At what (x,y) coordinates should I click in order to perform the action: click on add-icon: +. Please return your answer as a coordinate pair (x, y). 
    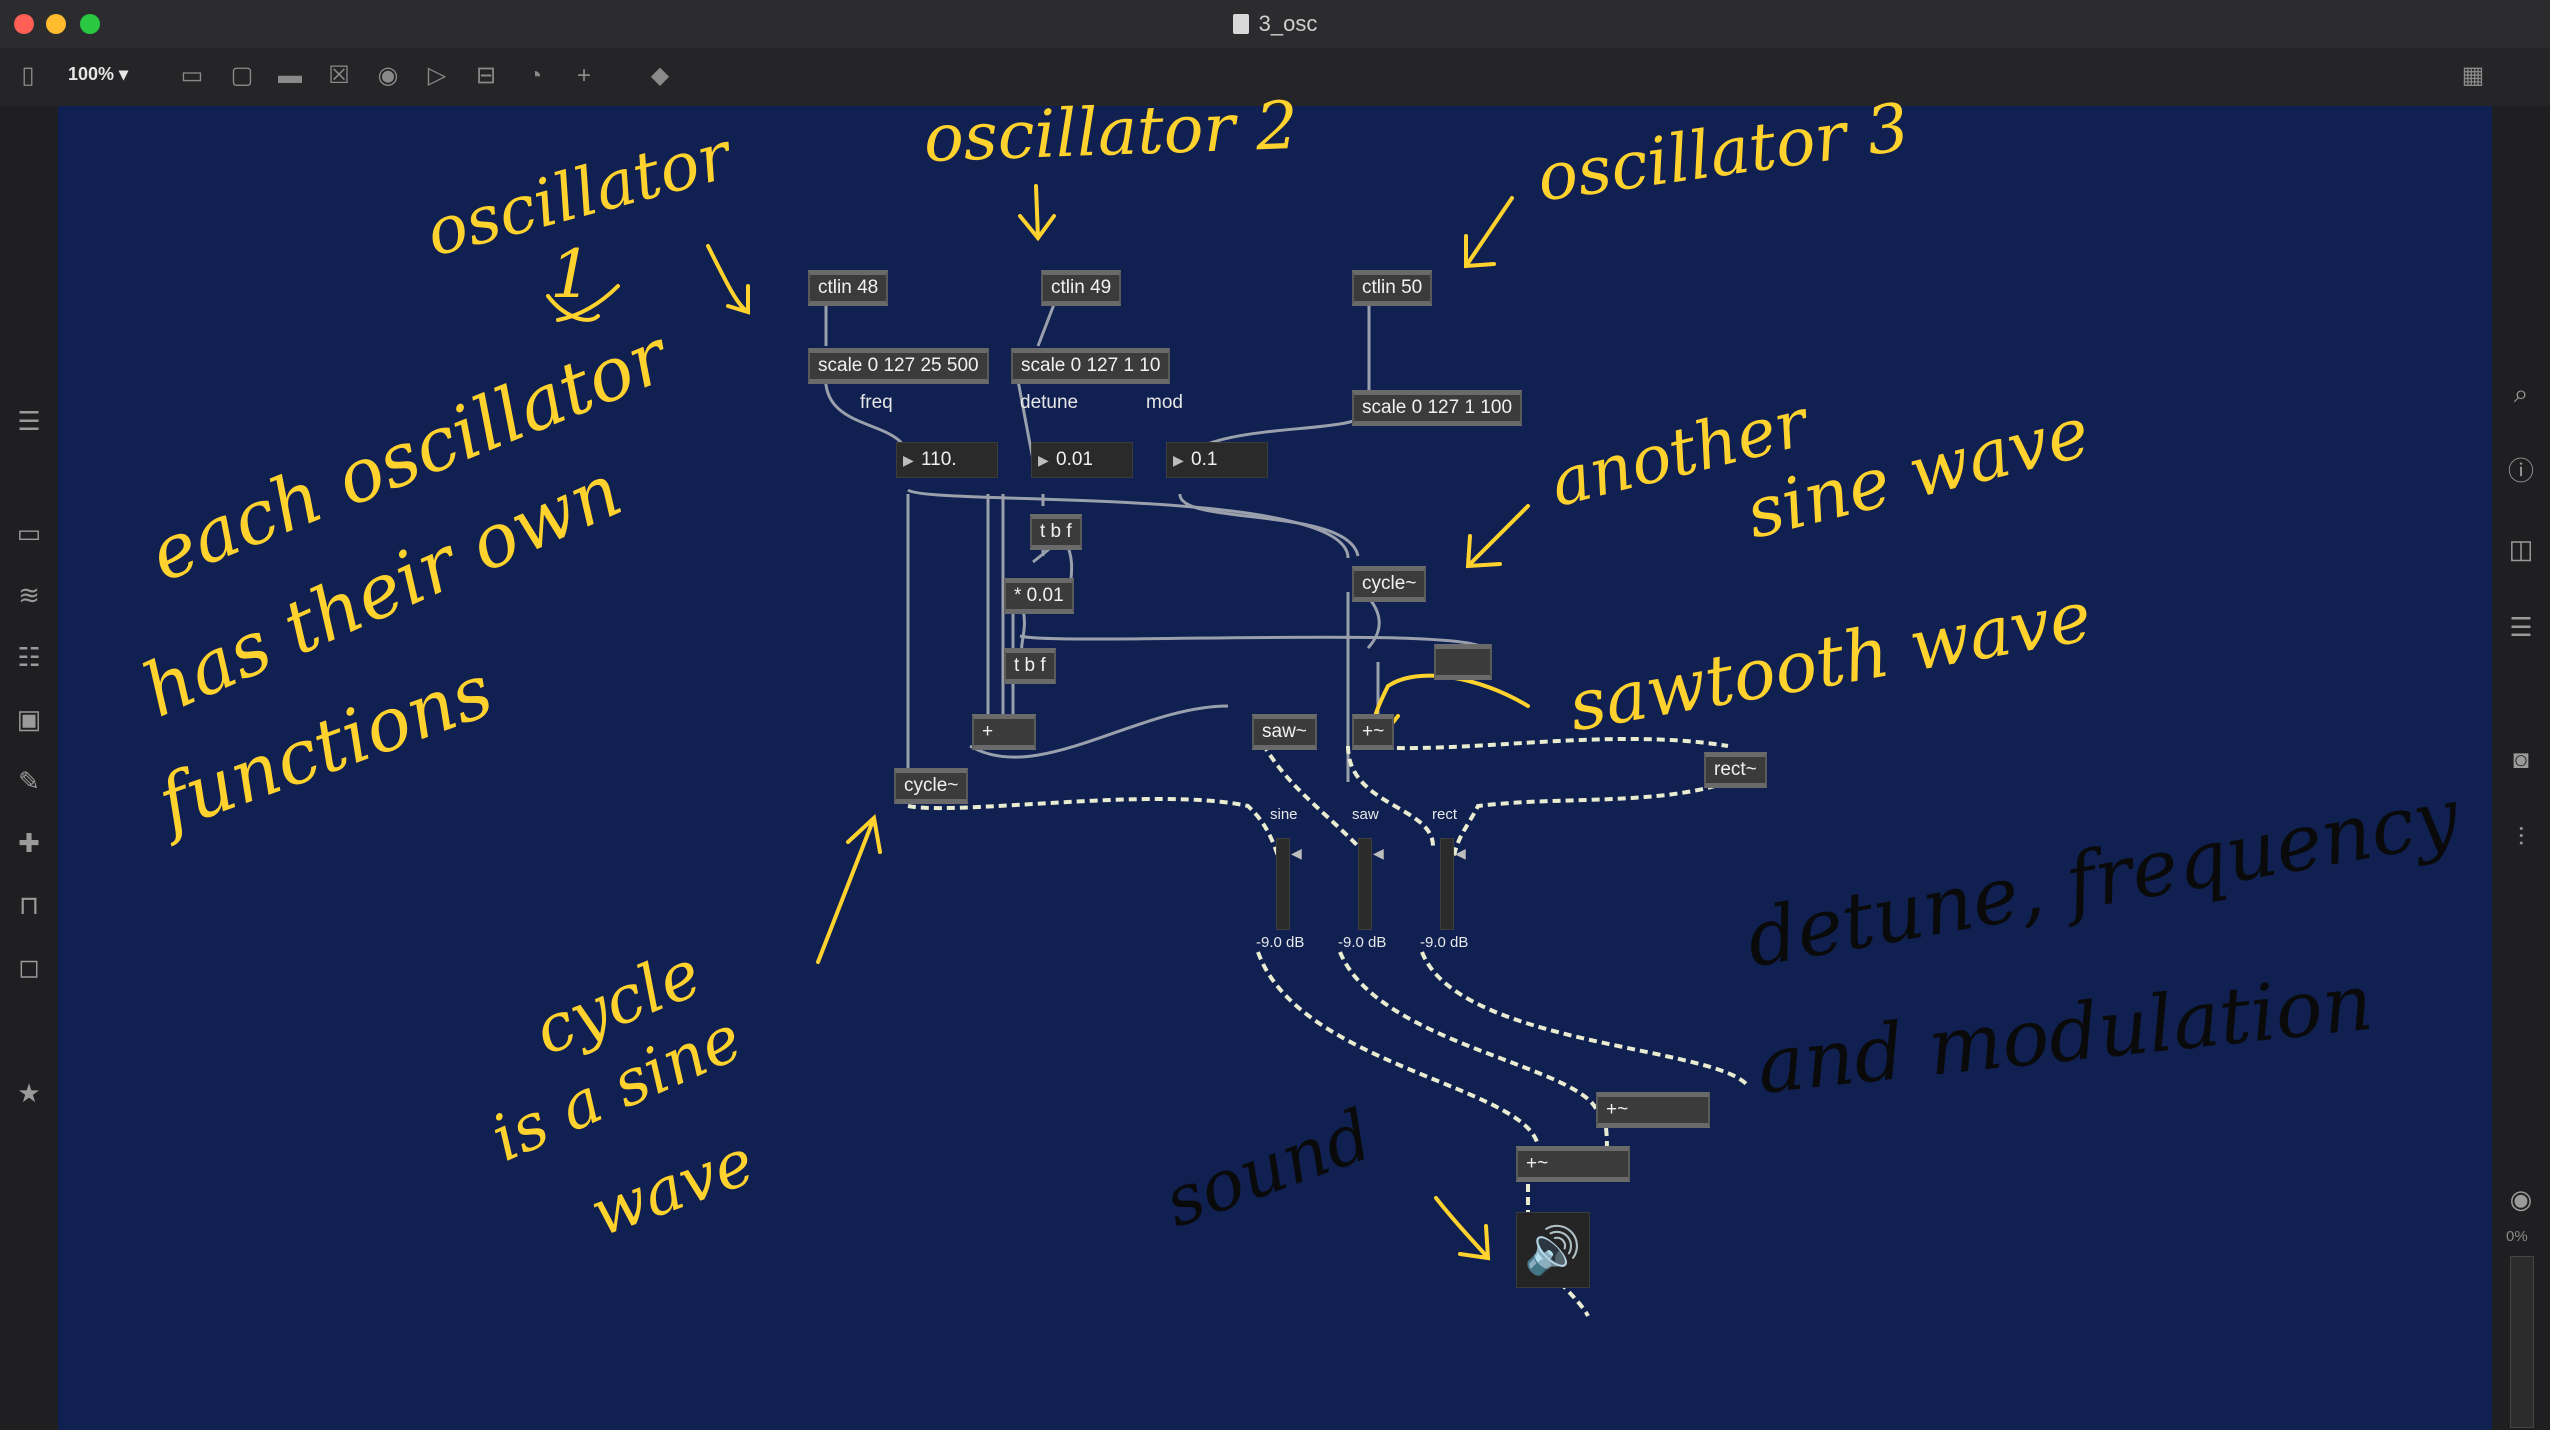
    Looking at the image, I should click on (584, 76).